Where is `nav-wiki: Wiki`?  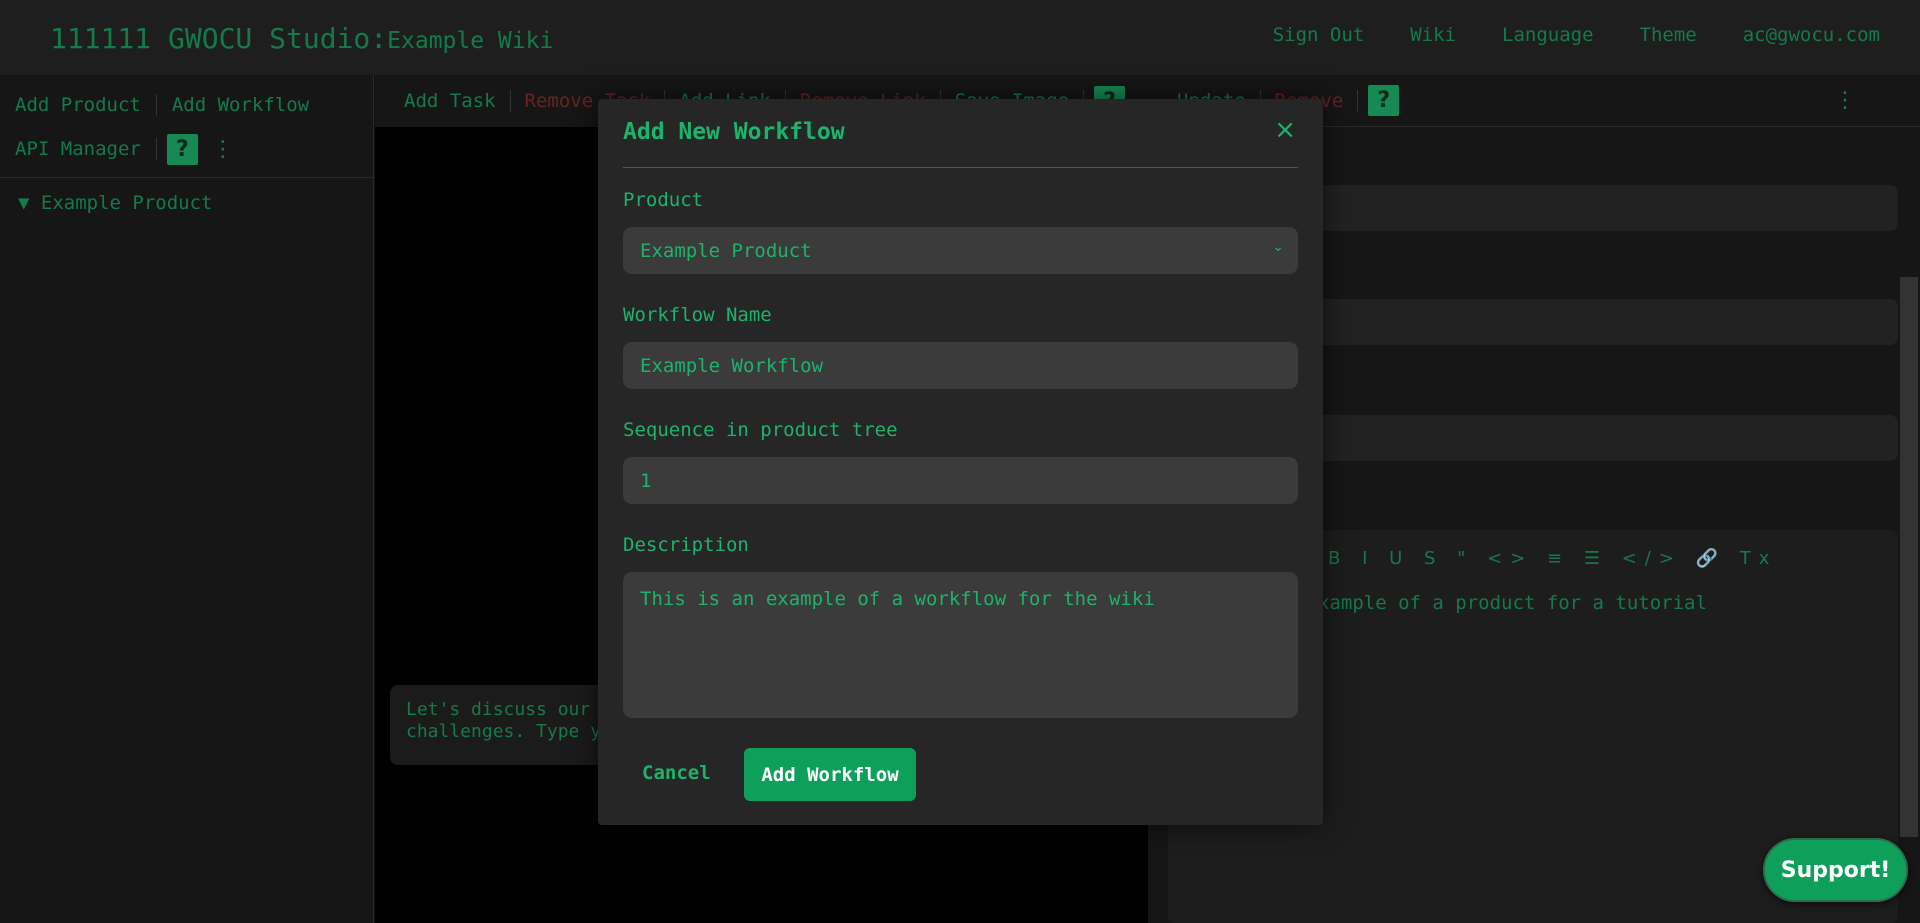
nav-wiki: Wiki is located at coordinates (1433, 35).